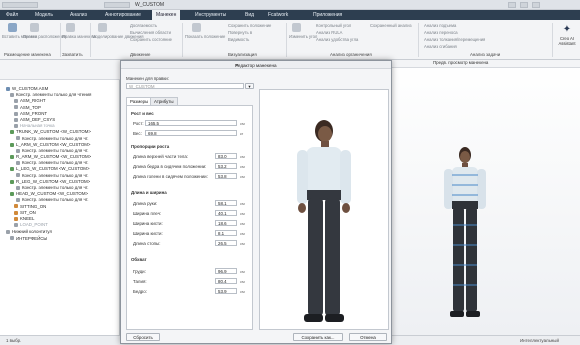 The image size is (580, 345). I want to click on close-button, so click(536, 5).